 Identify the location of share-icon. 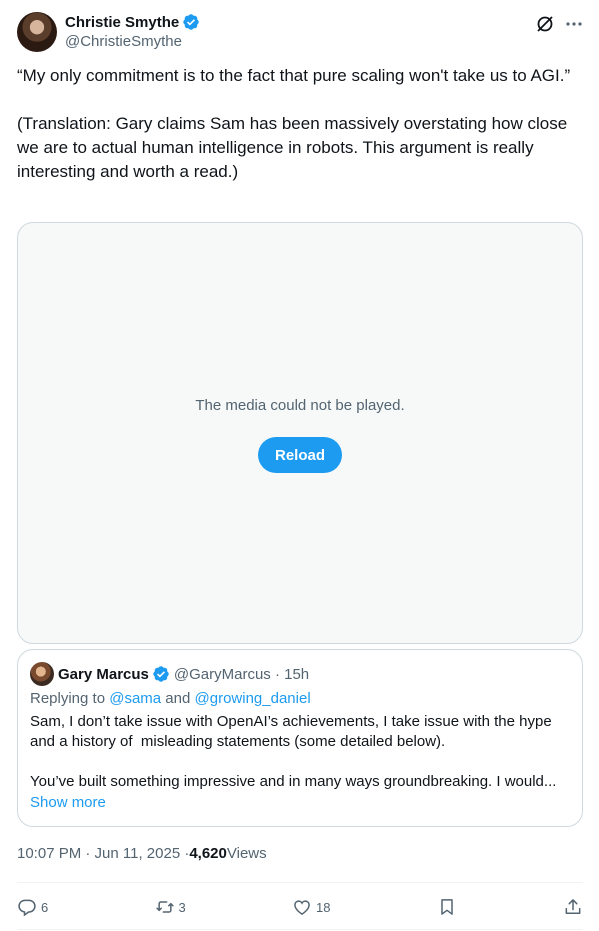
(573, 906).